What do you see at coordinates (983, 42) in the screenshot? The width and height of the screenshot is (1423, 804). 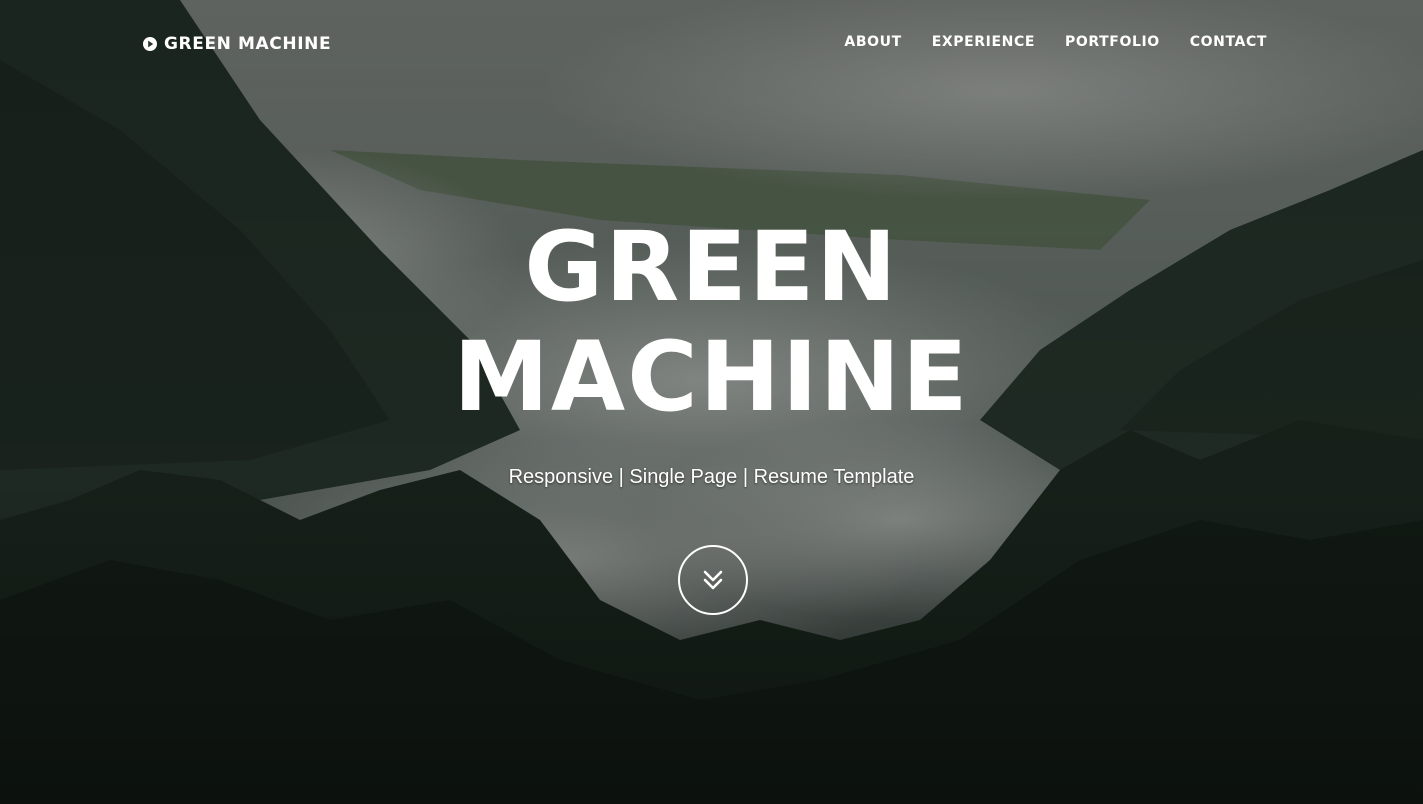 I see `nav-item-experience: EXPERIENCE` at bounding box center [983, 42].